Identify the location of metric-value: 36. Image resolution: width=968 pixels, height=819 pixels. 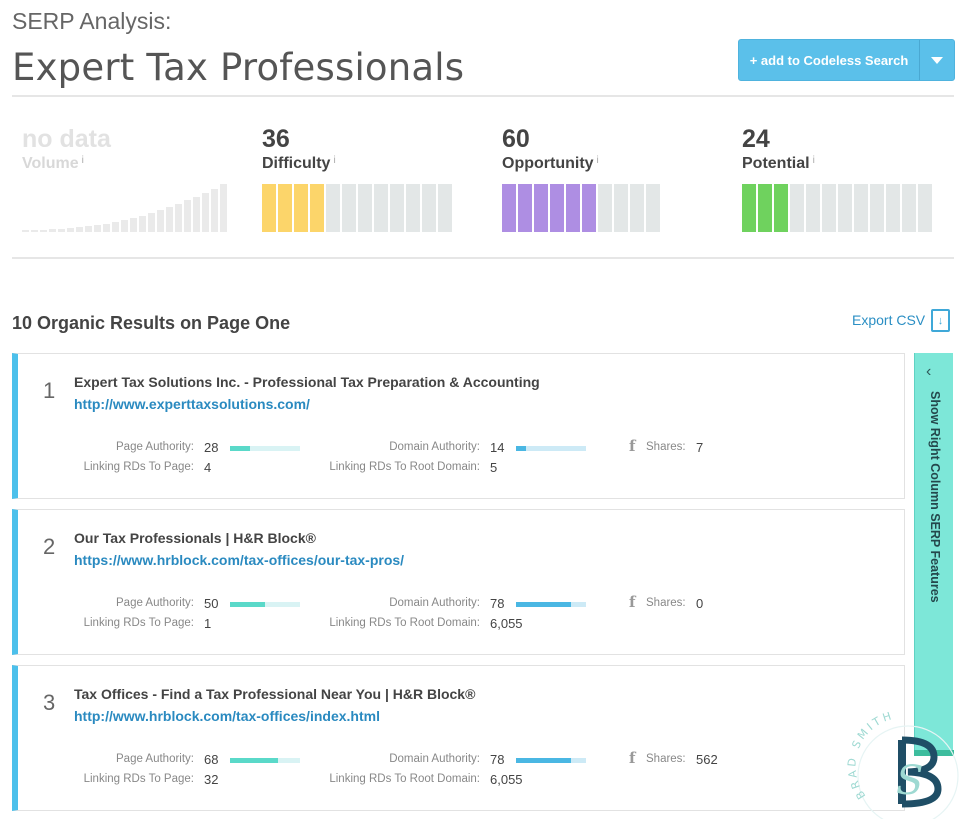
(276, 139).